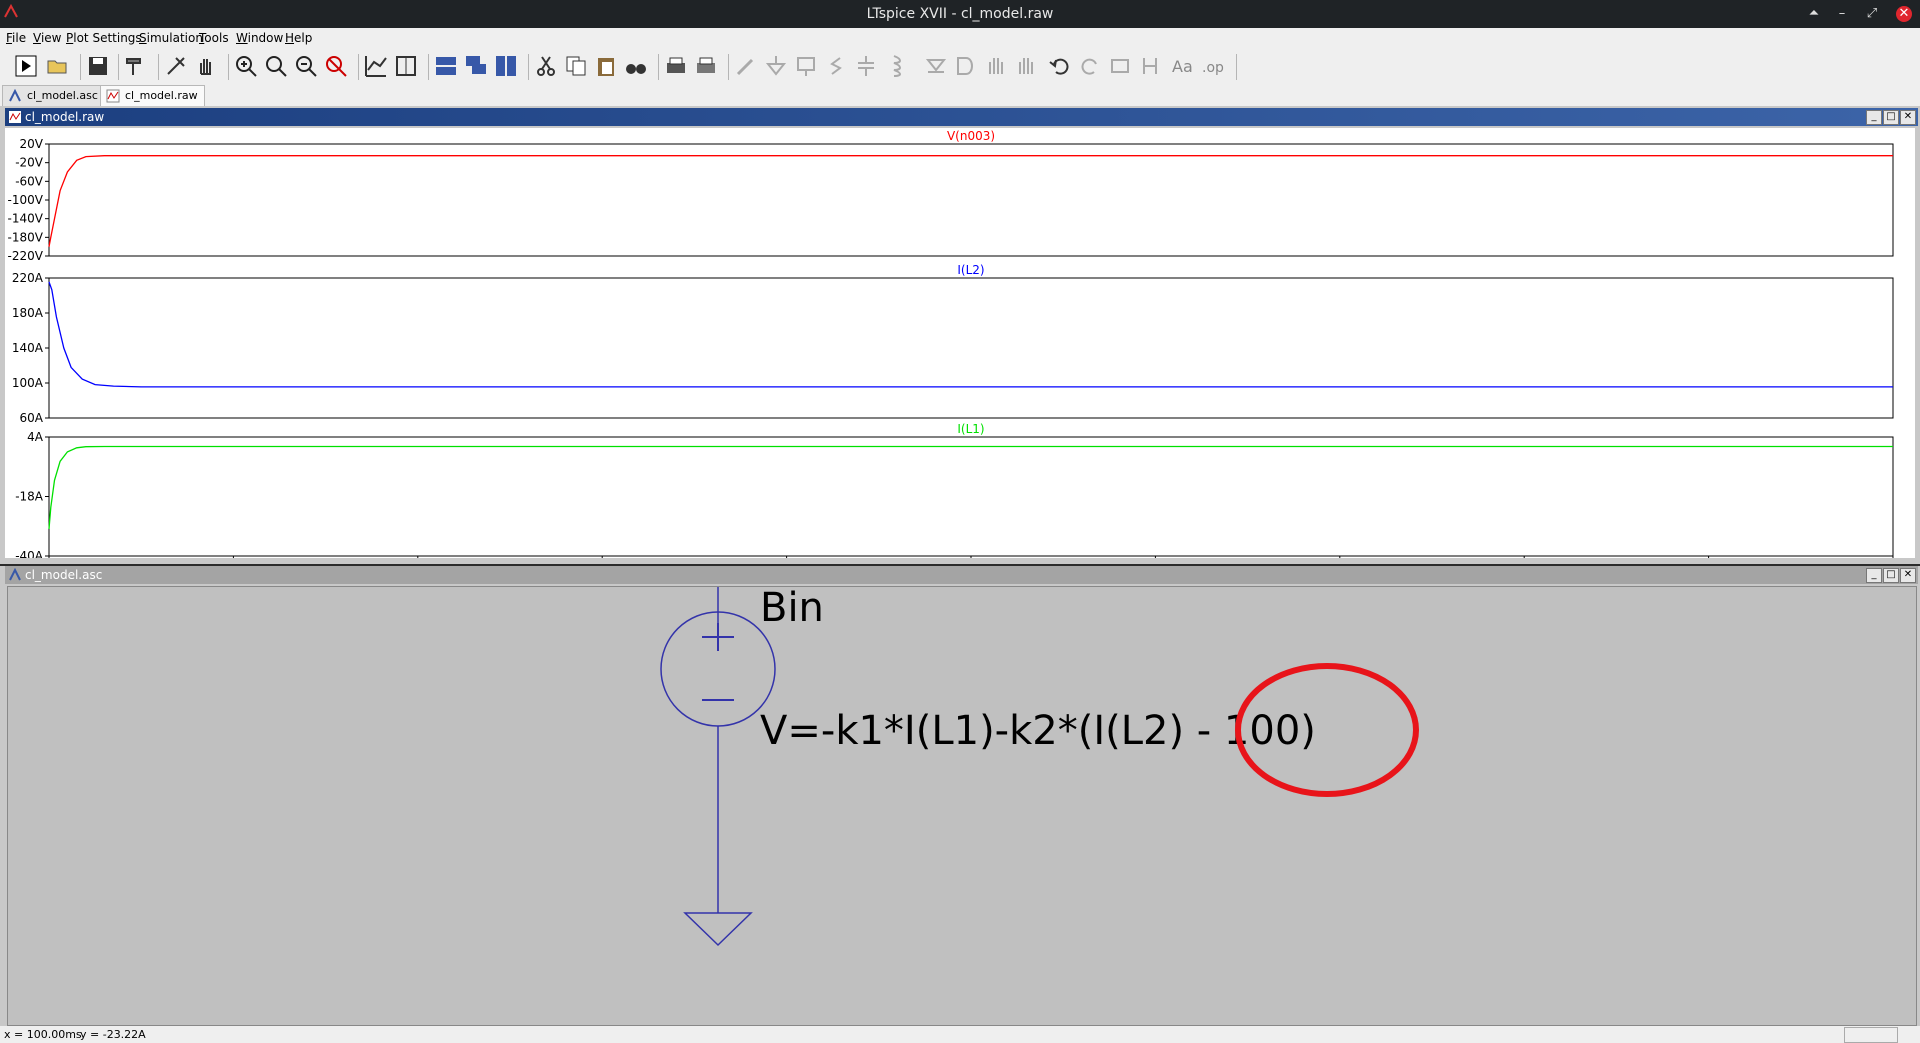  Describe the element at coordinates (965, 66) in the screenshot. I see `component-icon` at that location.